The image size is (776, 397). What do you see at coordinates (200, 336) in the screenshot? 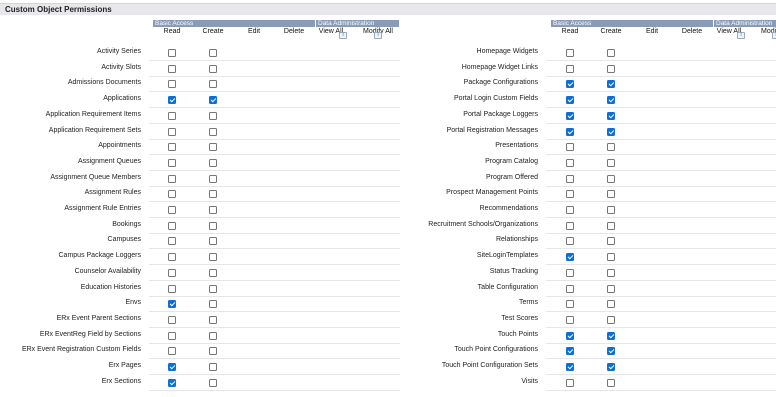
I see `table-row: ERx EventReg Field by Sections` at bounding box center [200, 336].